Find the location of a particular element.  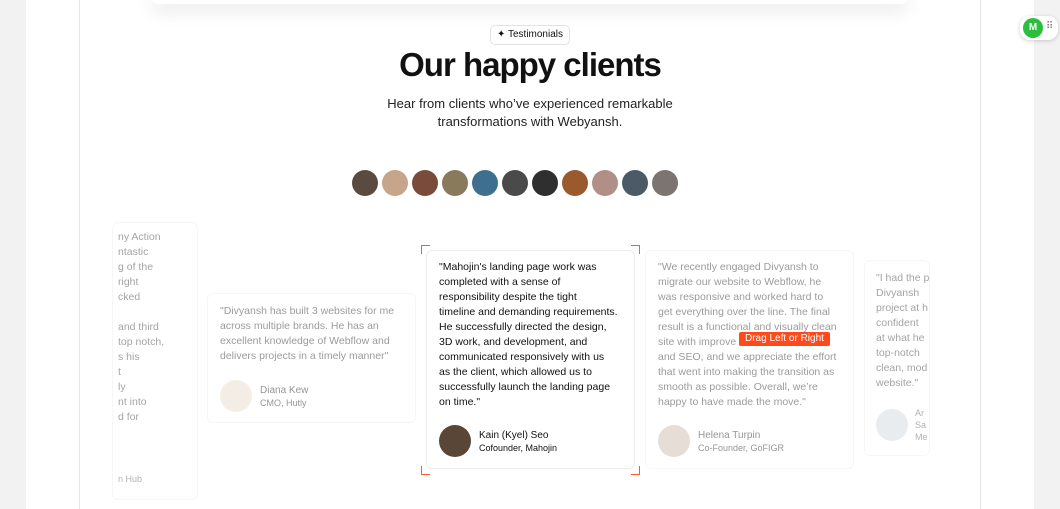

quote-line: on time." is located at coordinates (460, 402).